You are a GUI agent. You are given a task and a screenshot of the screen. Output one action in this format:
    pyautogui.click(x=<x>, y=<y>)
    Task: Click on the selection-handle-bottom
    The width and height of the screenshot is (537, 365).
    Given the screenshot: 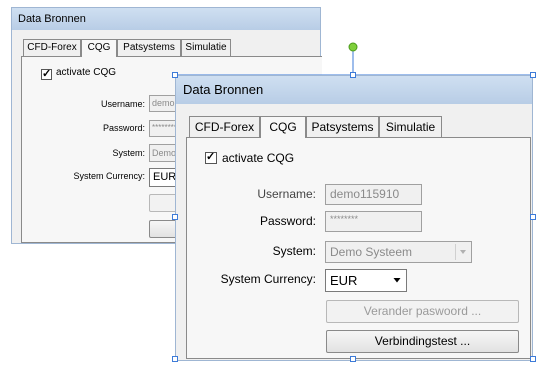 What is the action you would take?
    pyautogui.click(x=353, y=359)
    